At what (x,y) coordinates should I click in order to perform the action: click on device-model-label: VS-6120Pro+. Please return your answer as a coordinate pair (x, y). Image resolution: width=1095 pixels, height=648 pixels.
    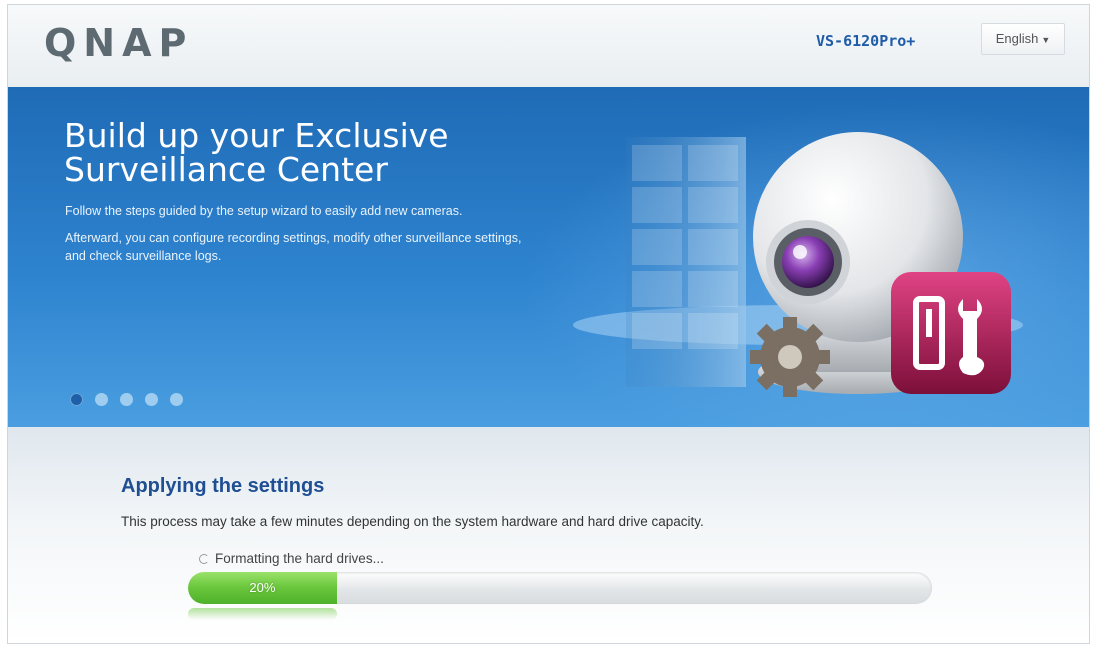
    Looking at the image, I should click on (866, 41).